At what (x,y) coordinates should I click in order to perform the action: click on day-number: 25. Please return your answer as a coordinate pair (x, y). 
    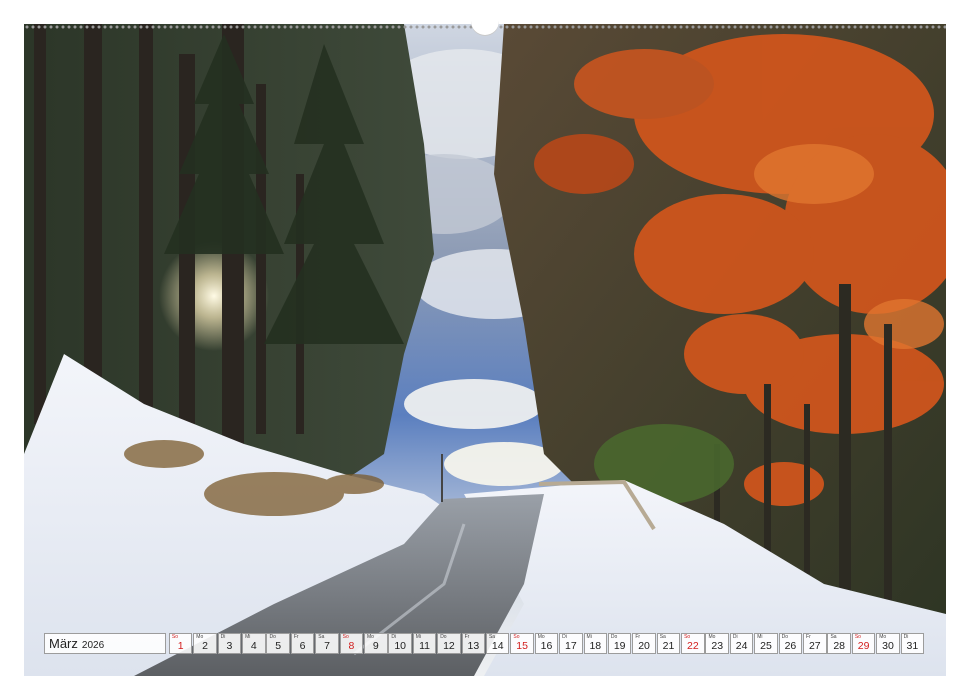
    Looking at the image, I should click on (766, 646).